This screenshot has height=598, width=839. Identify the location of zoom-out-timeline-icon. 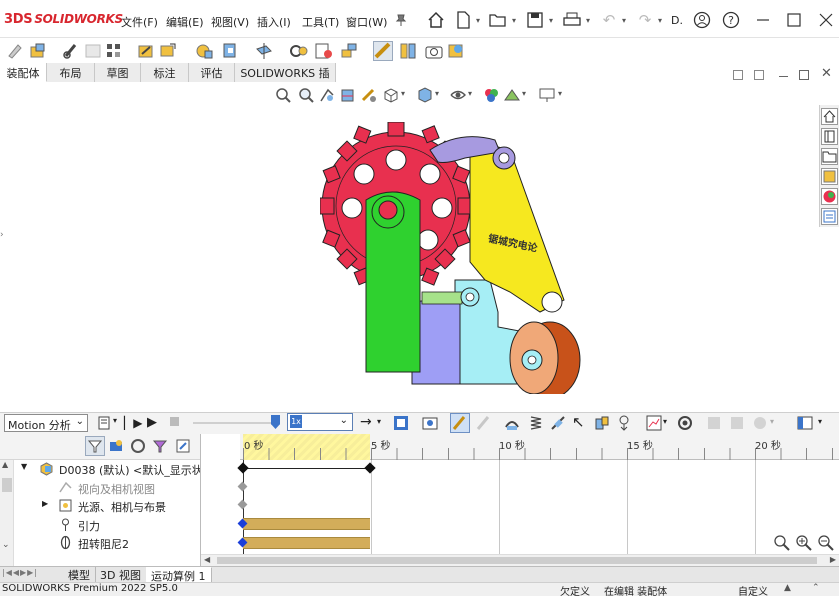
(826, 543).